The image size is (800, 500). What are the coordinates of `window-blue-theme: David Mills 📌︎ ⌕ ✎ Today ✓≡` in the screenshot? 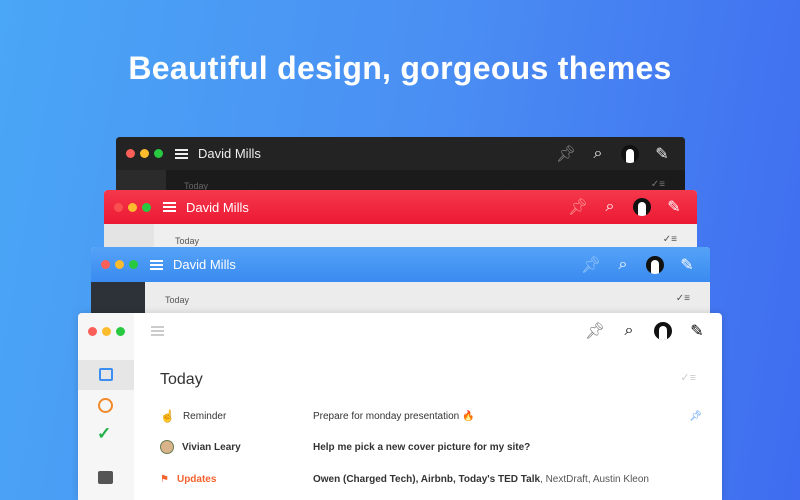 It's located at (400, 282).